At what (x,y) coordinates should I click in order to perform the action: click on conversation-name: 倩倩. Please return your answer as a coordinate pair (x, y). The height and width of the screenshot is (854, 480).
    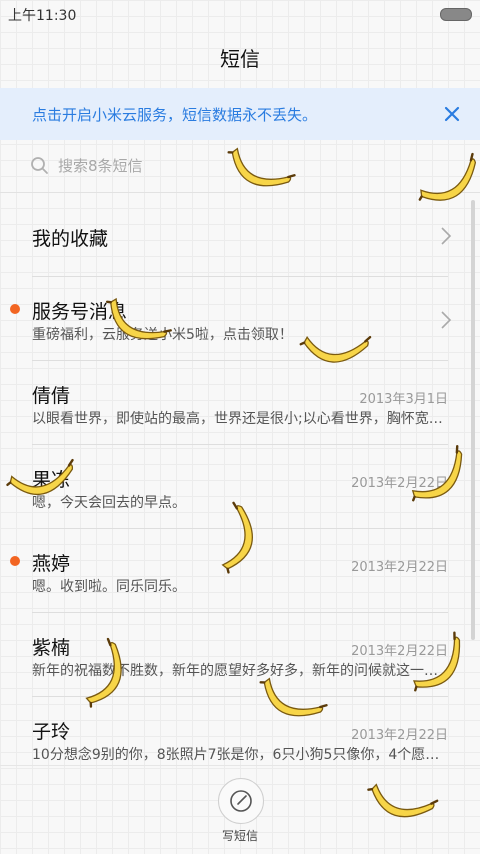
    Looking at the image, I should click on (51, 396).